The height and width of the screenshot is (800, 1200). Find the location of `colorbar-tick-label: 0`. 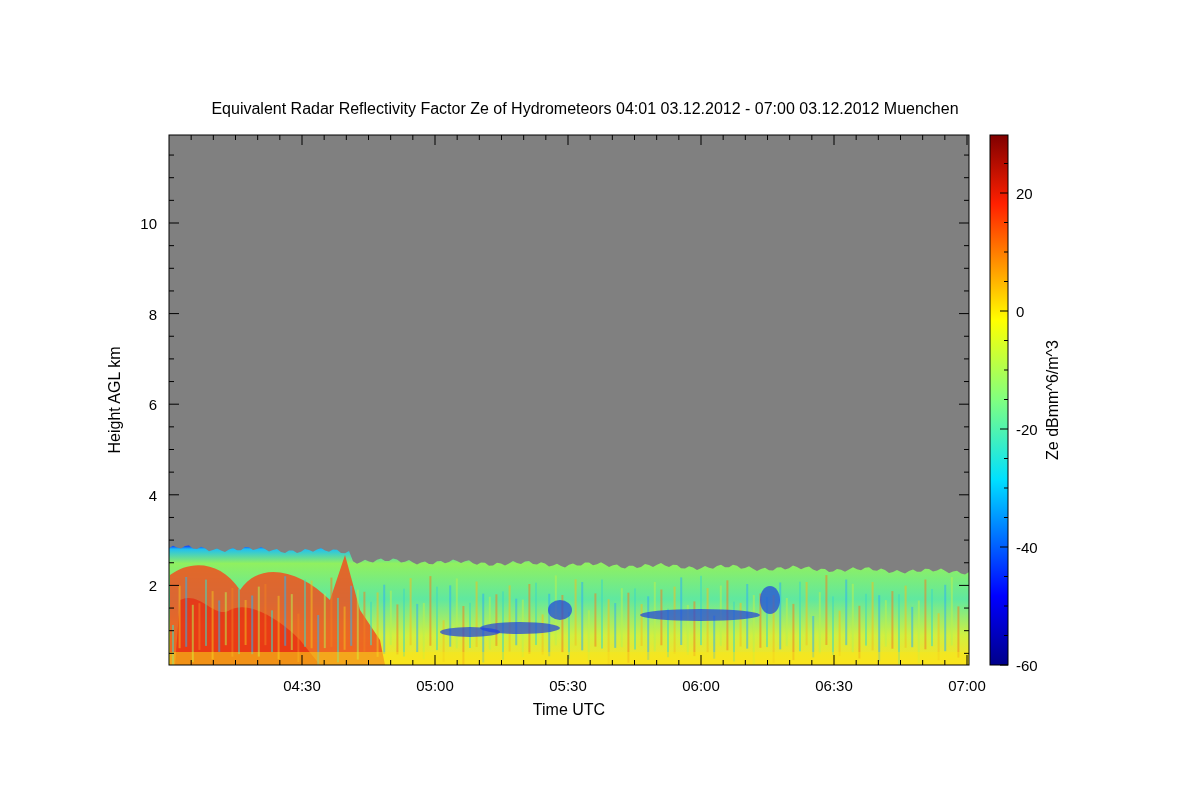

colorbar-tick-label: 0 is located at coordinates (1020, 311).